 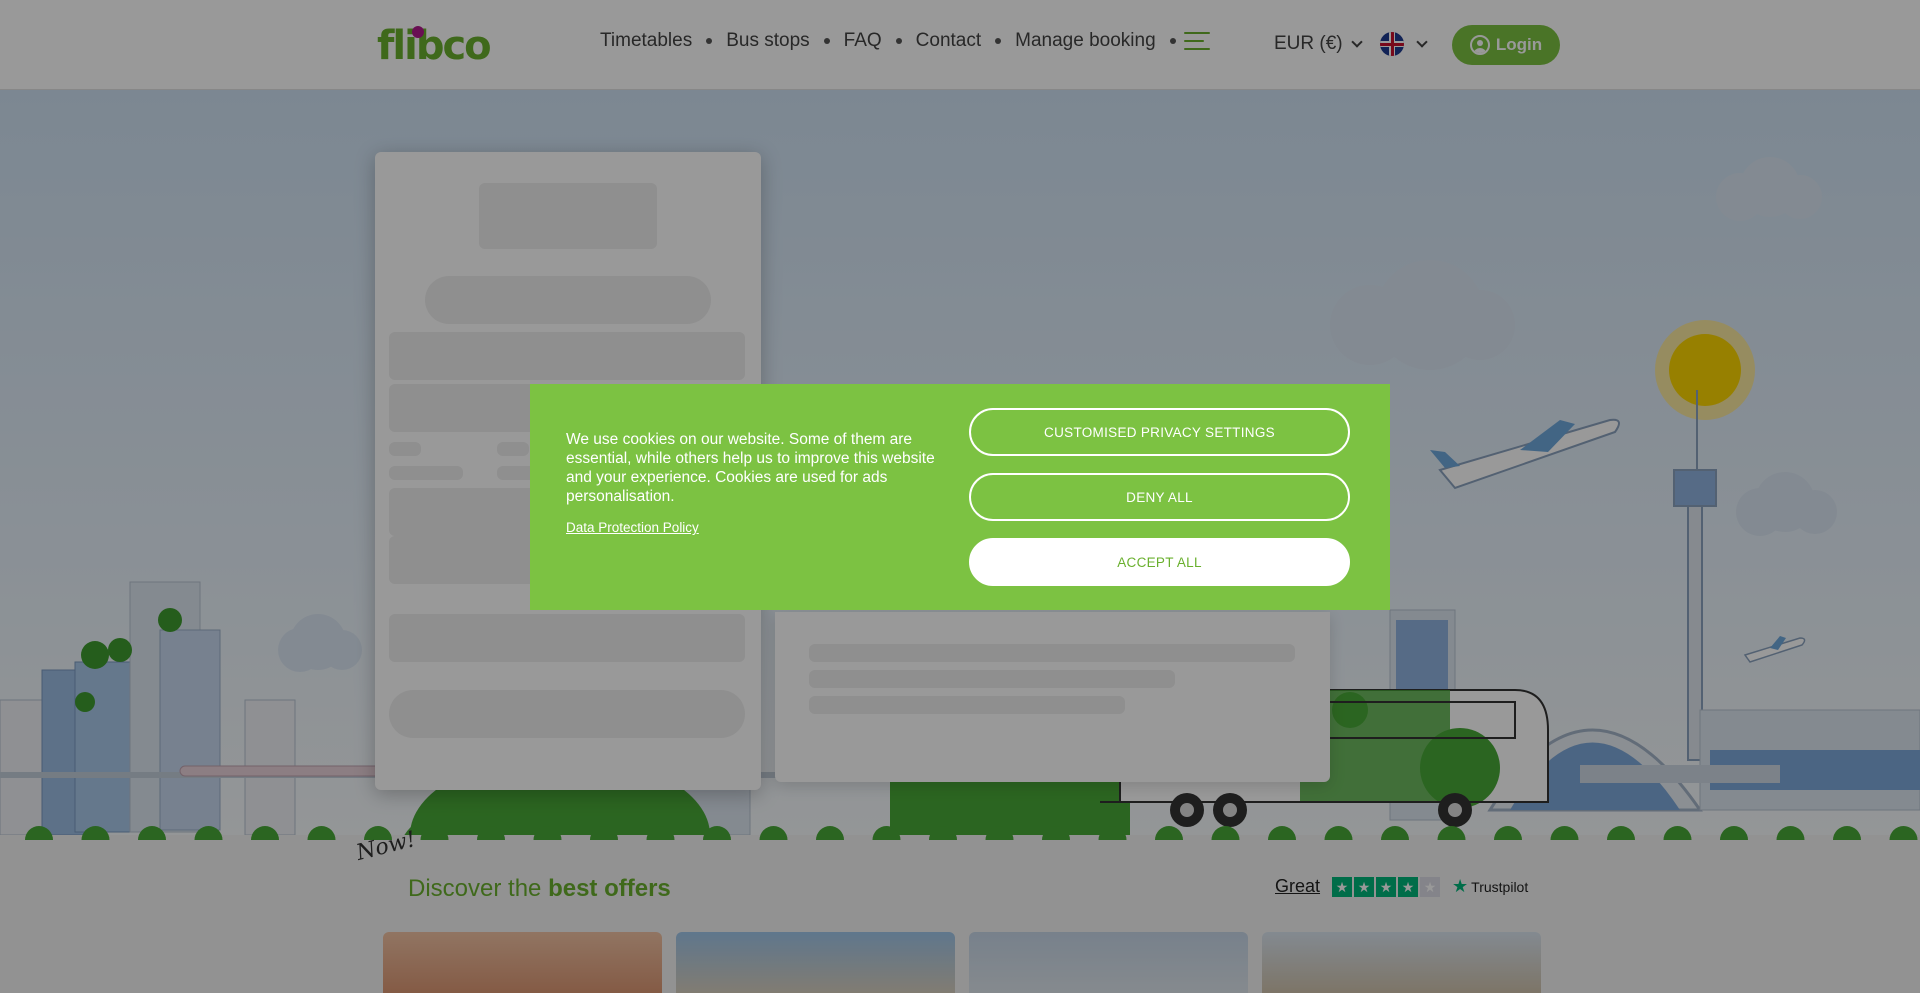 What do you see at coordinates (1159, 562) in the screenshot?
I see `accept-all-button: ACCEPT ALL` at bounding box center [1159, 562].